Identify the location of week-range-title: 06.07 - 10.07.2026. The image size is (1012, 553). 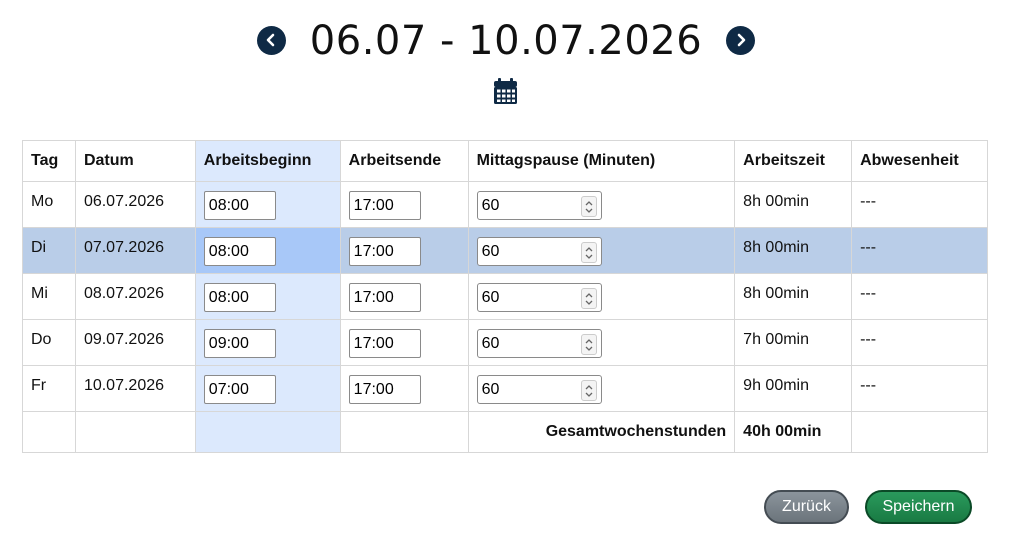
(506, 41).